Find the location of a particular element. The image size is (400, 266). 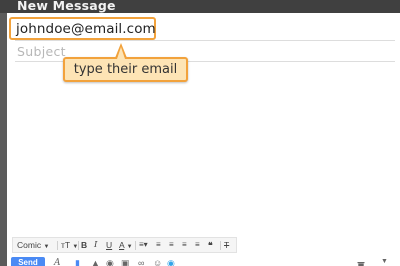

quote-icon: ❝ is located at coordinates (210, 245).